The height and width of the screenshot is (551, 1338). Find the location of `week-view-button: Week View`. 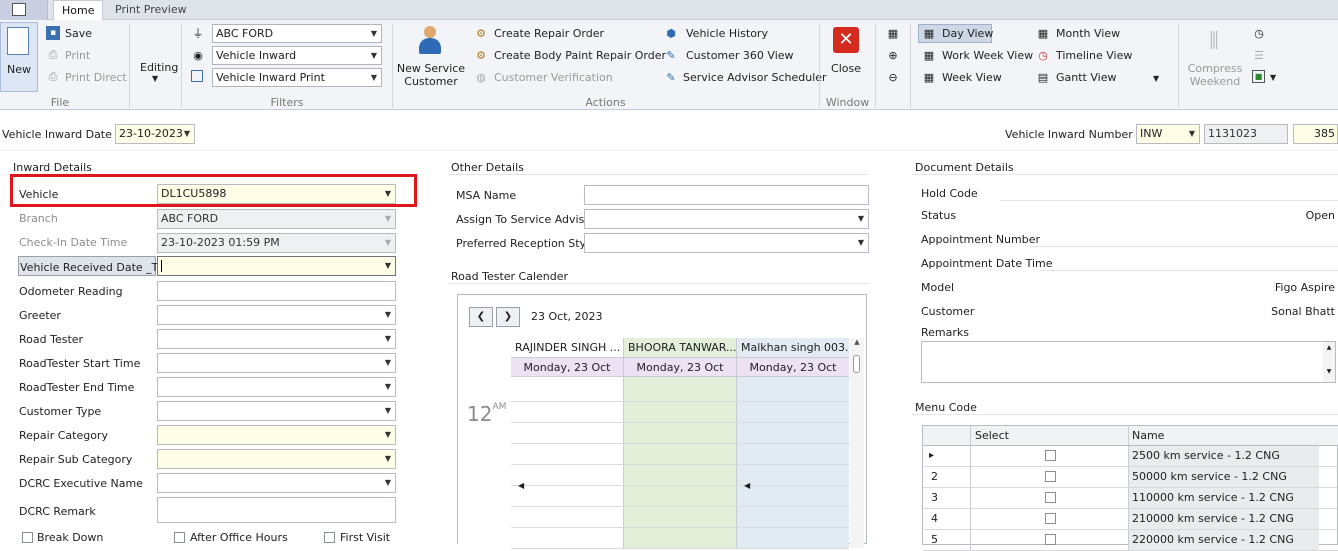

week-view-button: Week View is located at coordinates (972, 77).